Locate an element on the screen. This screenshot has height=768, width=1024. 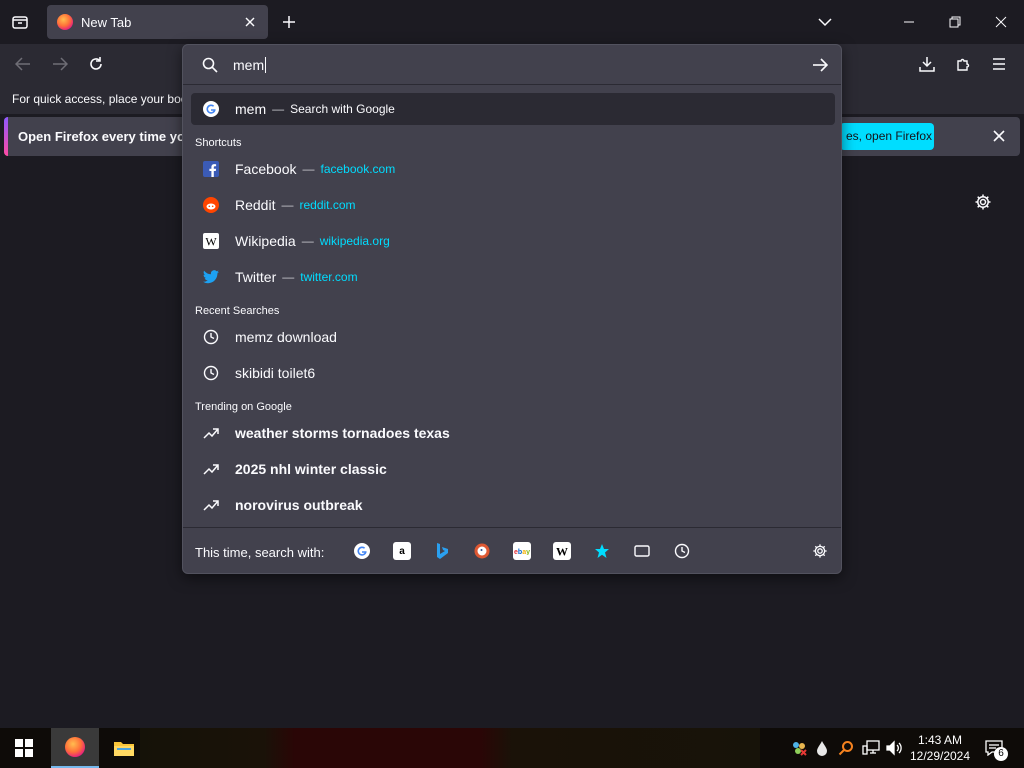
one-off-label: This time, search with: is located at coordinates (260, 552).